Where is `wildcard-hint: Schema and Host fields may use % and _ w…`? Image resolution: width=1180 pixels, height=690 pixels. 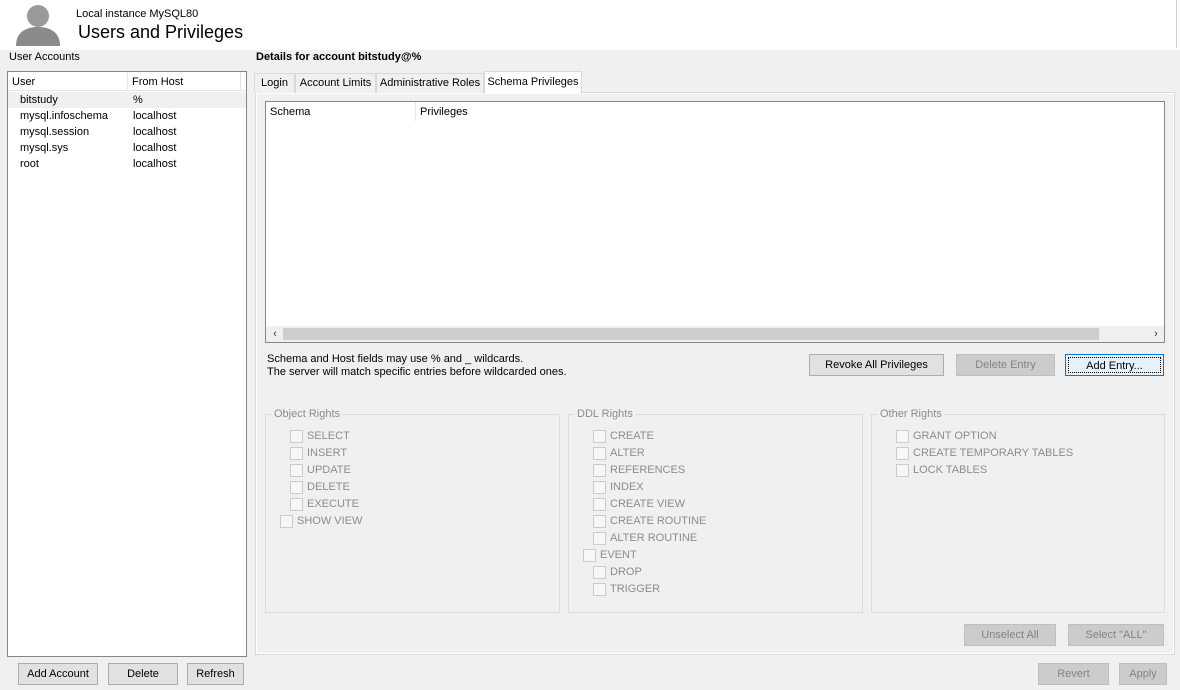
wildcard-hint: Schema and Host fields may use % and _ w… is located at coordinates (395, 359).